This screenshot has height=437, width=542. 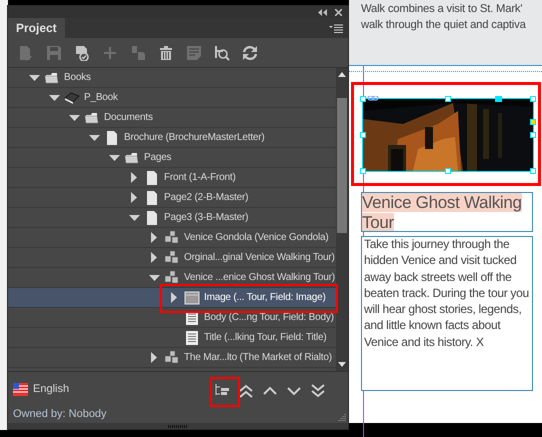 What do you see at coordinates (269, 318) in the screenshot?
I see `tree-item-label: Body (C...ng Tour, Field: Body)` at bounding box center [269, 318].